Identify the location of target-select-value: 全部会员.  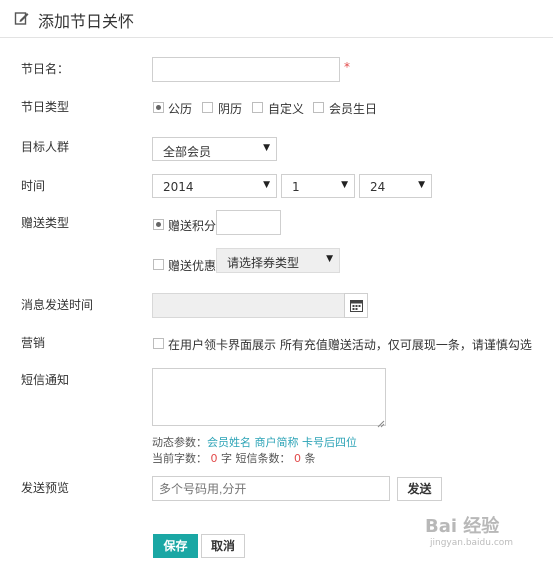
(187, 152).